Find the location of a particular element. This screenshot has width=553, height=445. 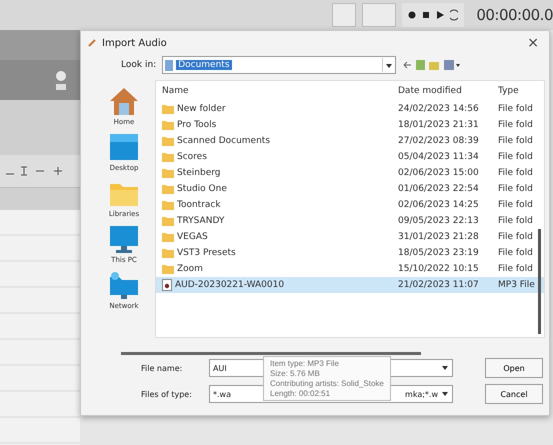

file-date: 24/02/2023 14:56 is located at coordinates (439, 109).